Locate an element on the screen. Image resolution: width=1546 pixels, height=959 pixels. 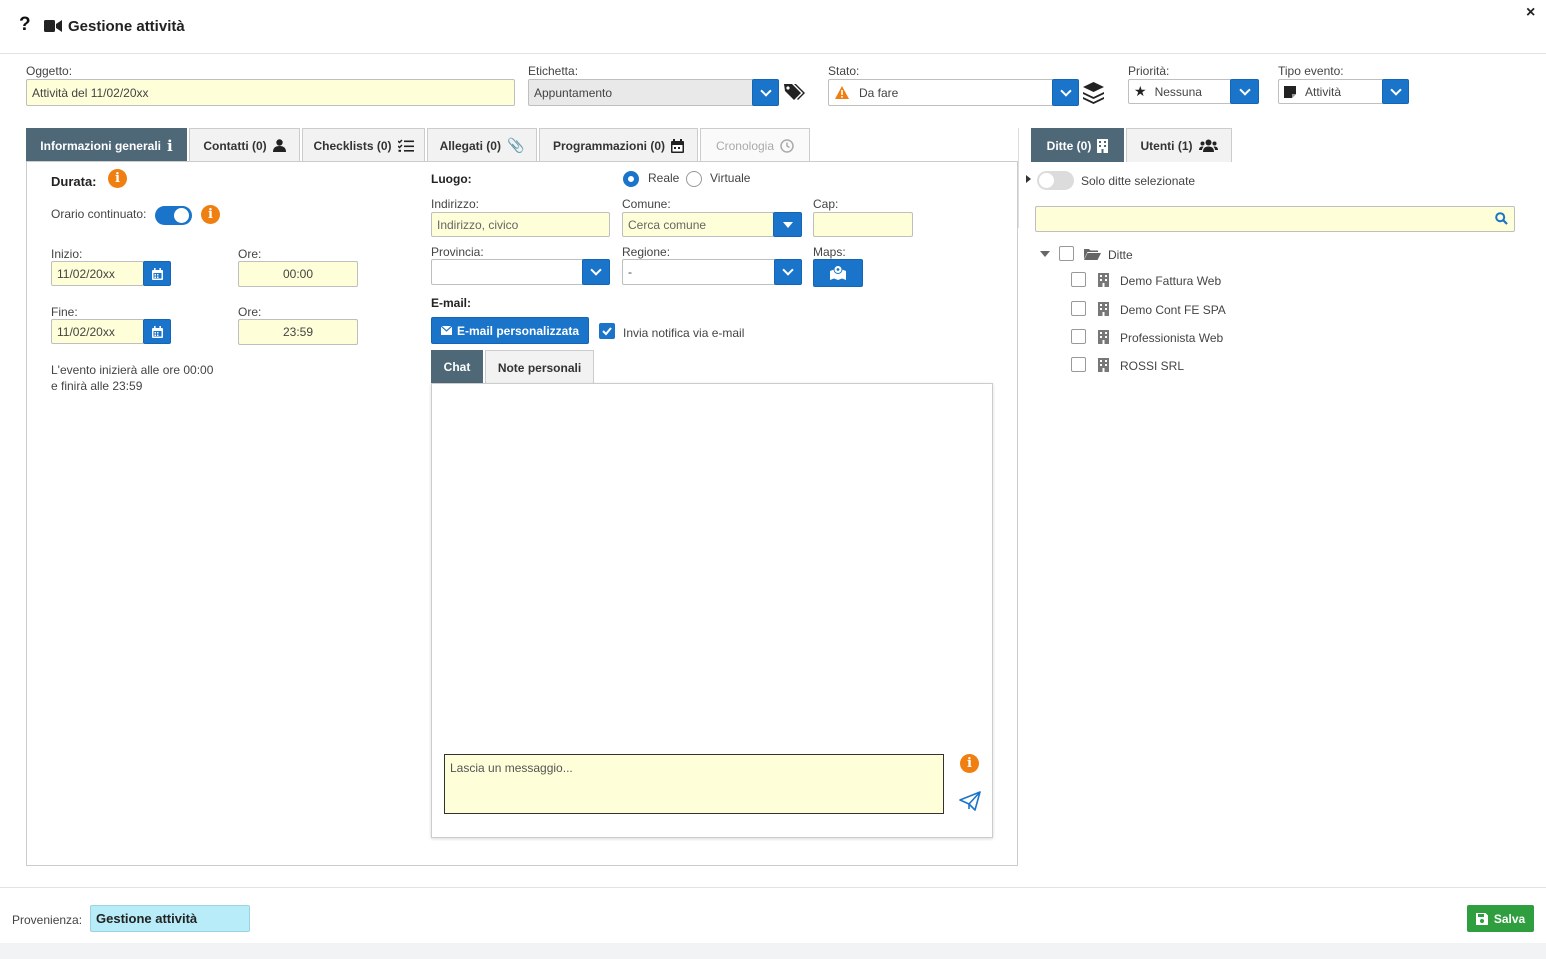
tipo-evento-select: Attività is located at coordinates (1331, 91).